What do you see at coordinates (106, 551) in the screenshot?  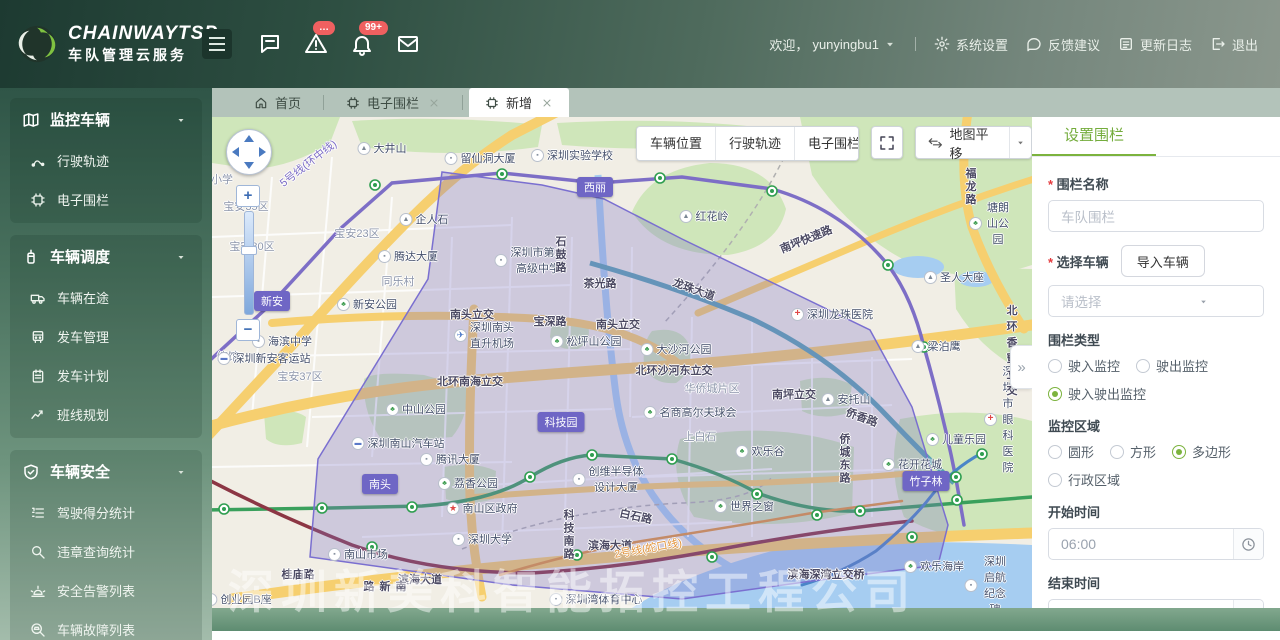 I see `sidebar-item-violation-query-stats: 违章查询统计` at bounding box center [106, 551].